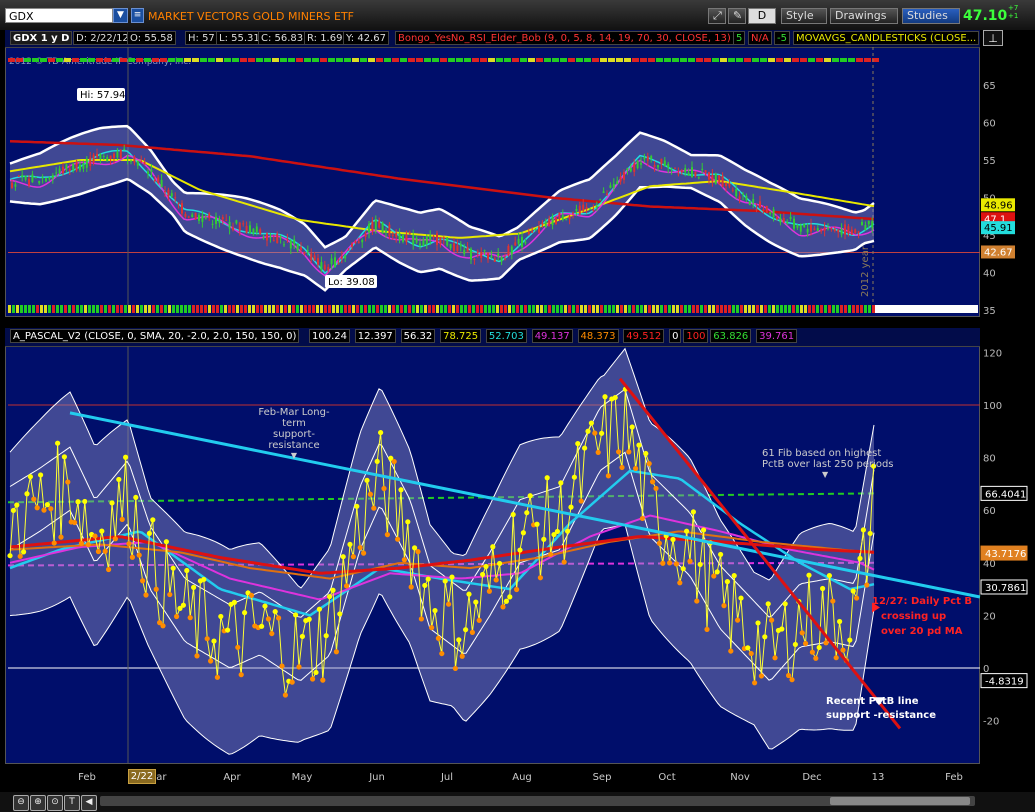 This screenshot has width=1035, height=812. I want to click on x-tick-label: May, so click(302, 777).